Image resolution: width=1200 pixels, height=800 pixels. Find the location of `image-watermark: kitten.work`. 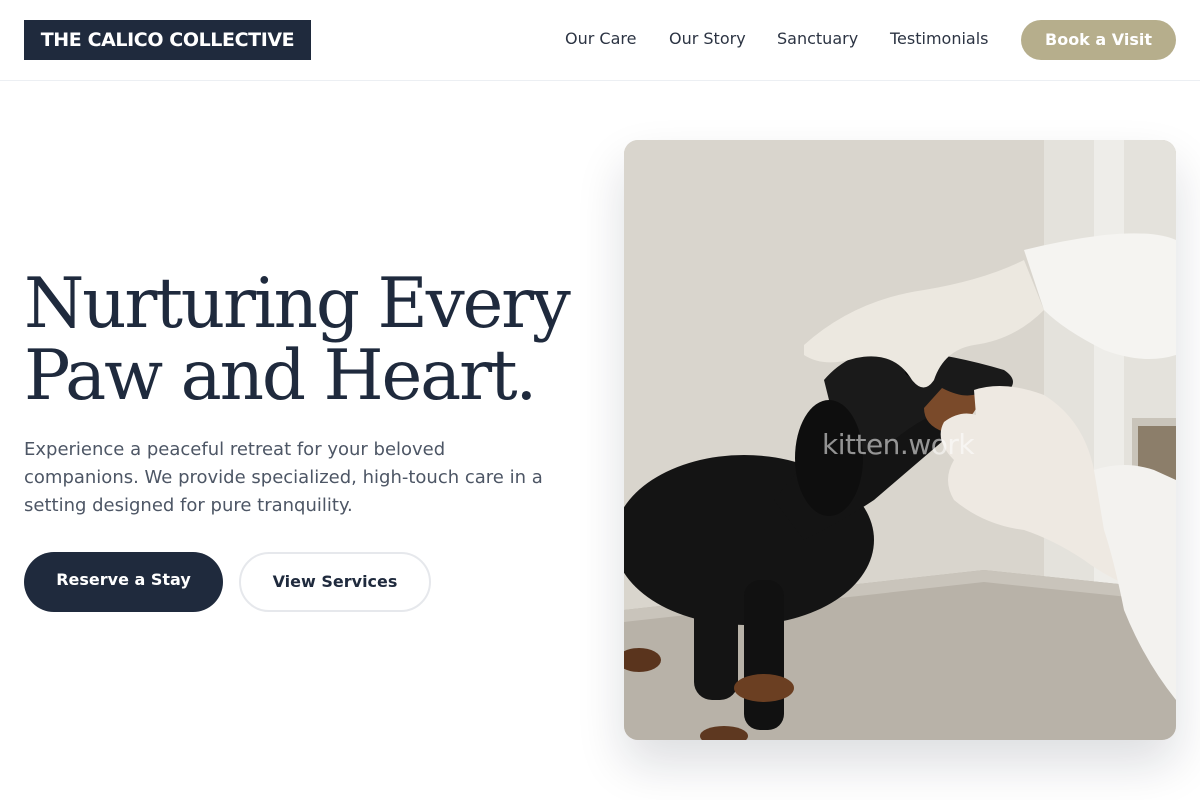

image-watermark: kitten.work is located at coordinates (898, 444).